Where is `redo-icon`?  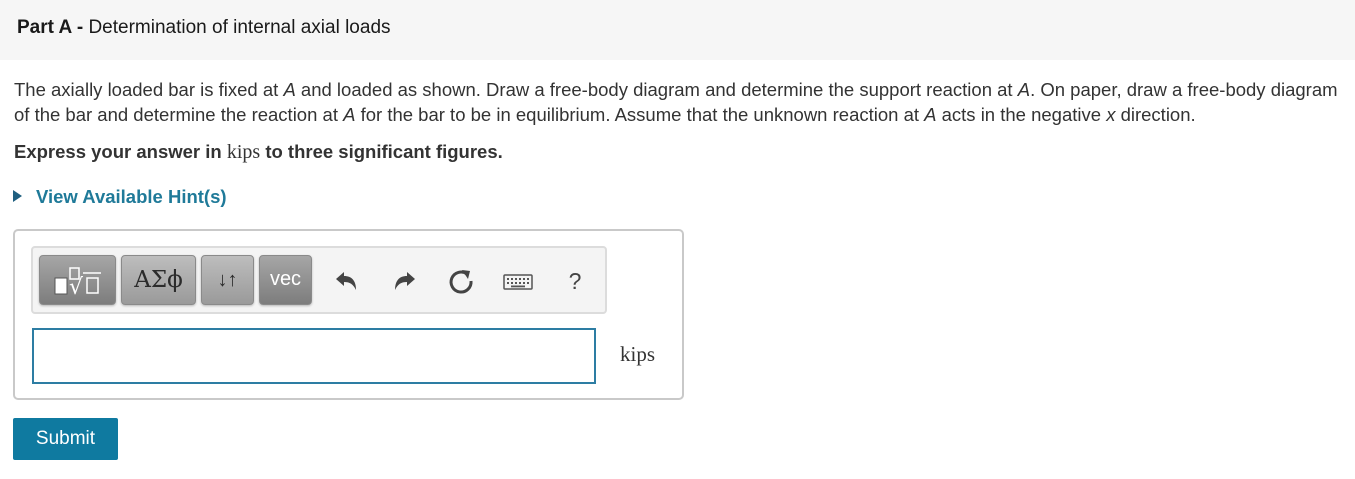 redo-icon is located at coordinates (405, 281).